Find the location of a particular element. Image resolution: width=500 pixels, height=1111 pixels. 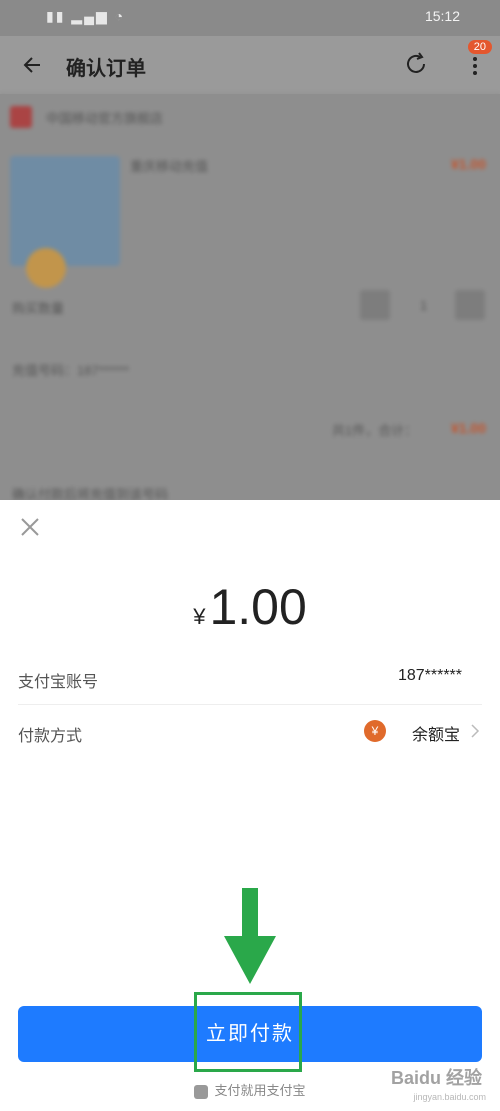

green-arrow-annotation-icon is located at coordinates (250, 936).